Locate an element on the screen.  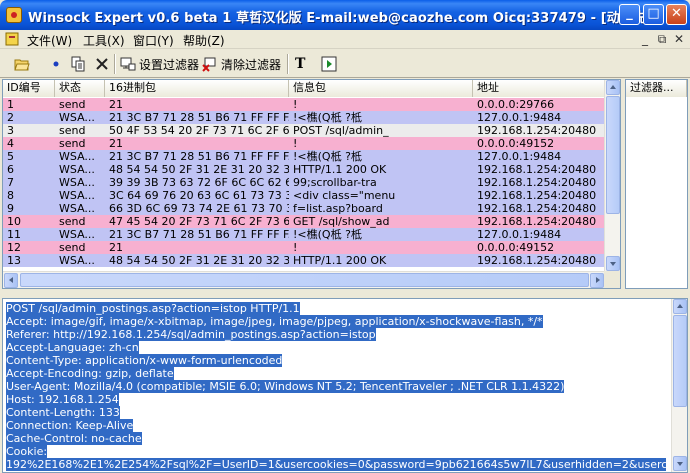
folder-open-icon is located at coordinates (22, 65).